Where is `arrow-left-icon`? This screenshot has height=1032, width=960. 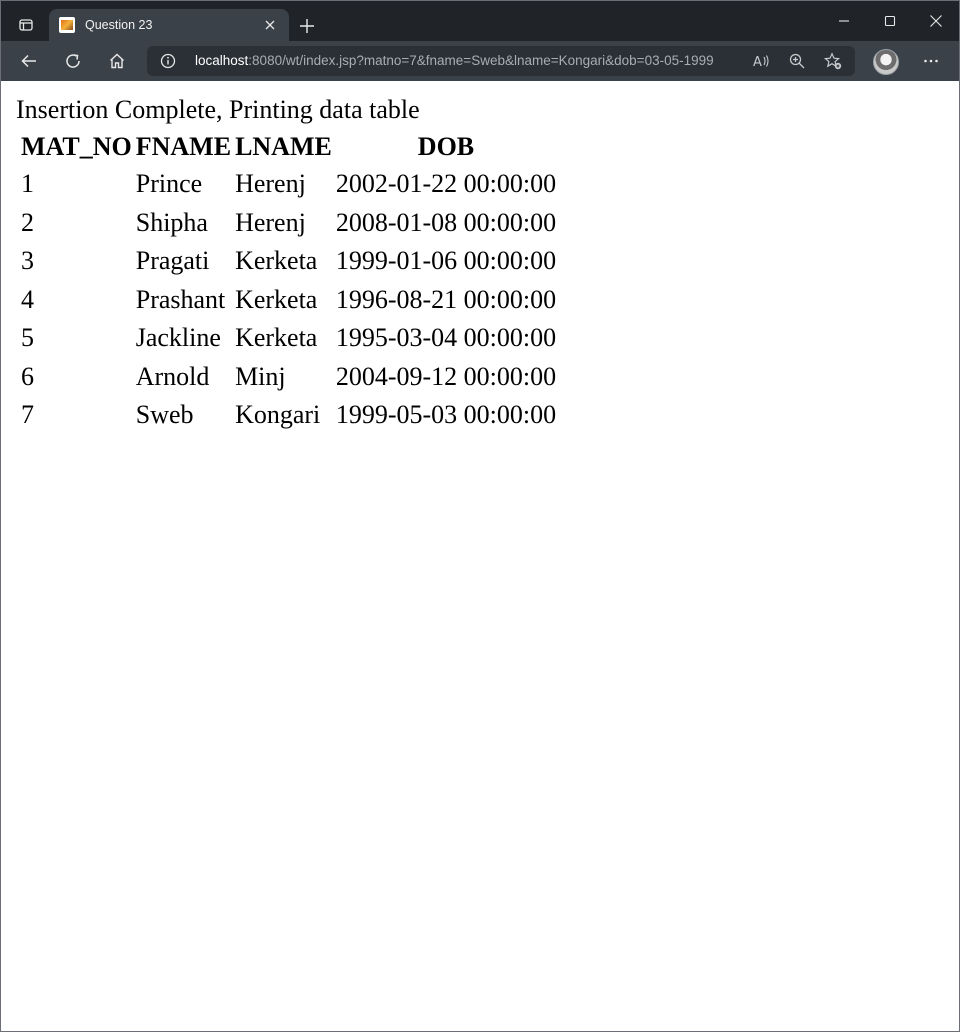 arrow-left-icon is located at coordinates (28, 61).